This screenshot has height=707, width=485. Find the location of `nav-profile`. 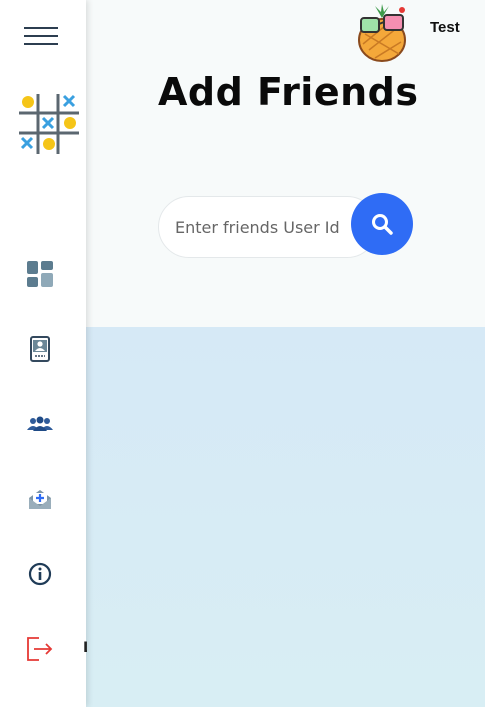

nav-profile is located at coordinates (40, 349).